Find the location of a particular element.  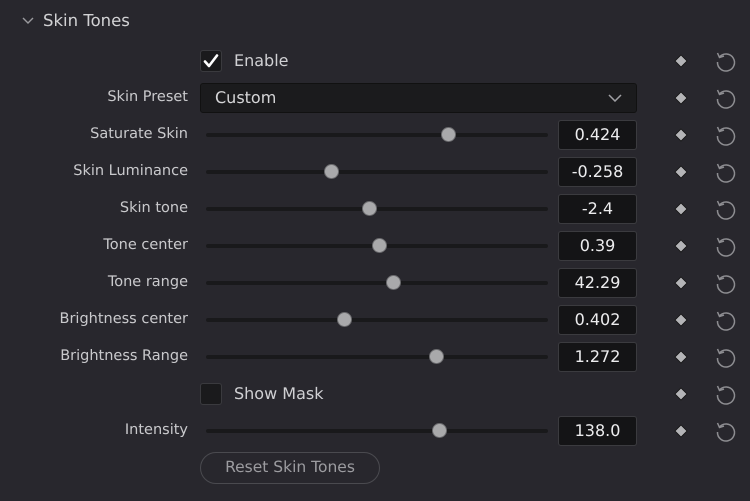

parameter-label: Skin Preset is located at coordinates (147, 96).